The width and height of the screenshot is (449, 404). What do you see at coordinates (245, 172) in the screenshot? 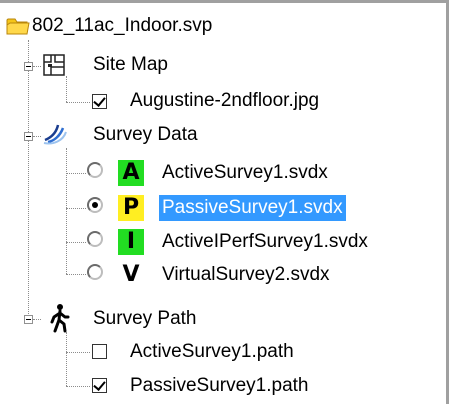
I see `survey-file-label: ActiveSurvey1.svdx` at bounding box center [245, 172].